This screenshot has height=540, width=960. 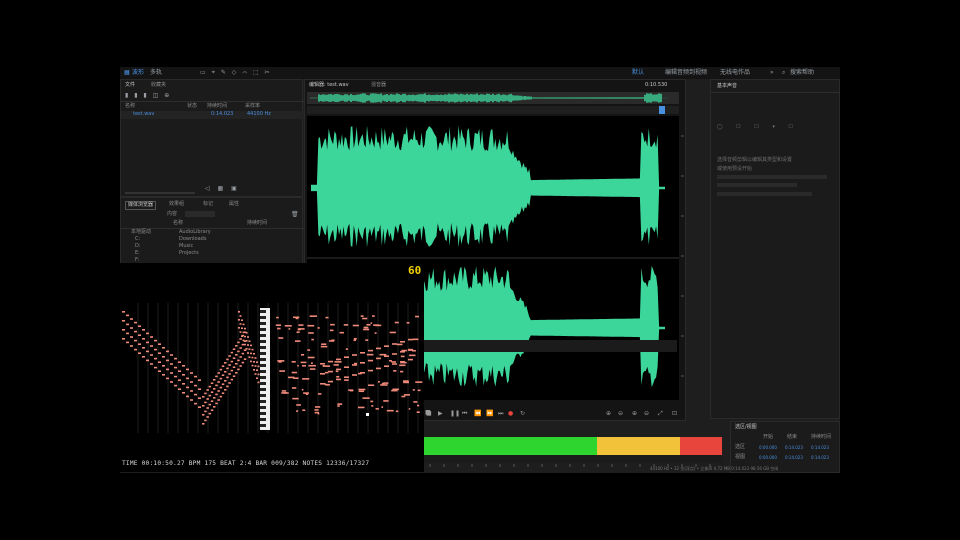 What do you see at coordinates (660, 414) in the screenshot?
I see `zoom-full-icon: ⤢` at bounding box center [660, 414].